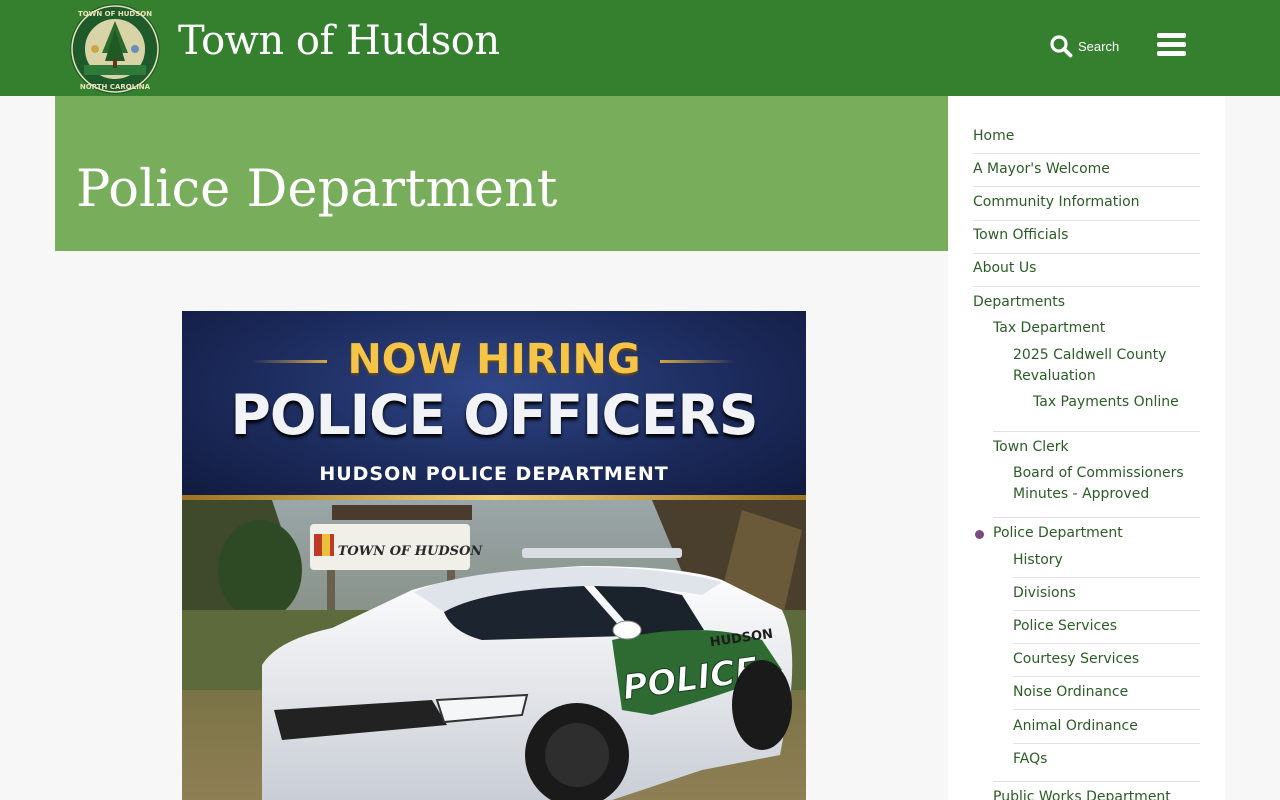 This screenshot has width=1280, height=800. What do you see at coordinates (1056, 202) in the screenshot?
I see `nav-community-information: Community Information` at bounding box center [1056, 202].